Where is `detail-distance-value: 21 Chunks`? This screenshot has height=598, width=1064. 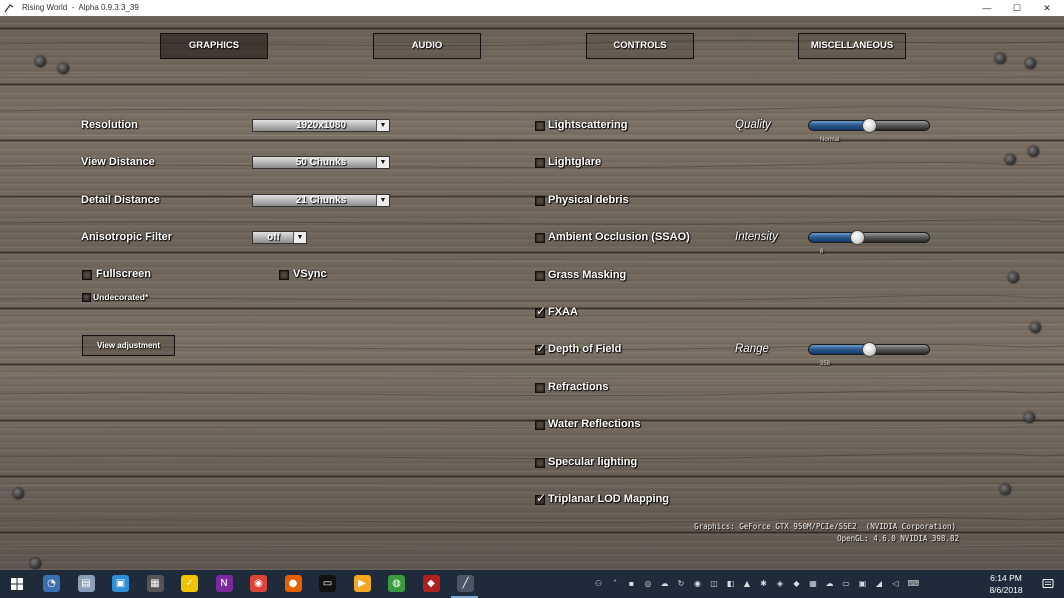
detail-distance-value: 21 Chunks is located at coordinates (321, 200).